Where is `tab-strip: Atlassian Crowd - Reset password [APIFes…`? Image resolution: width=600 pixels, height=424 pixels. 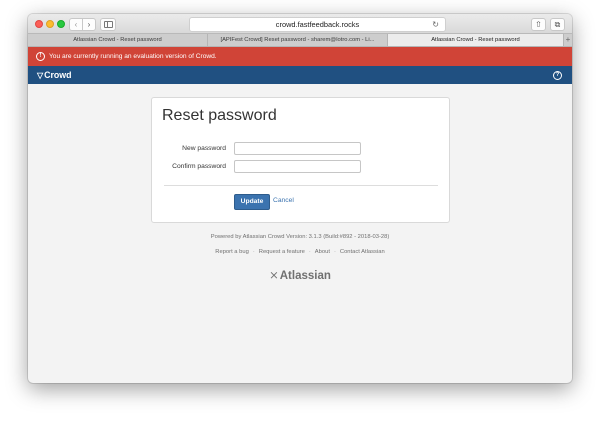 tab-strip: Atlassian Crowd - Reset password [APIFes… is located at coordinates (300, 40).